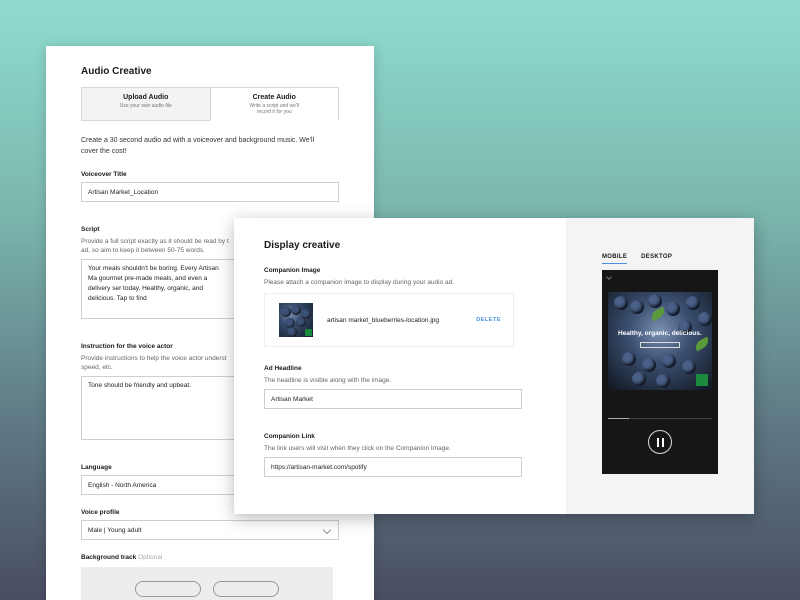  Describe the element at coordinates (296, 320) in the screenshot. I see `companion-image-thumbnail` at that location.